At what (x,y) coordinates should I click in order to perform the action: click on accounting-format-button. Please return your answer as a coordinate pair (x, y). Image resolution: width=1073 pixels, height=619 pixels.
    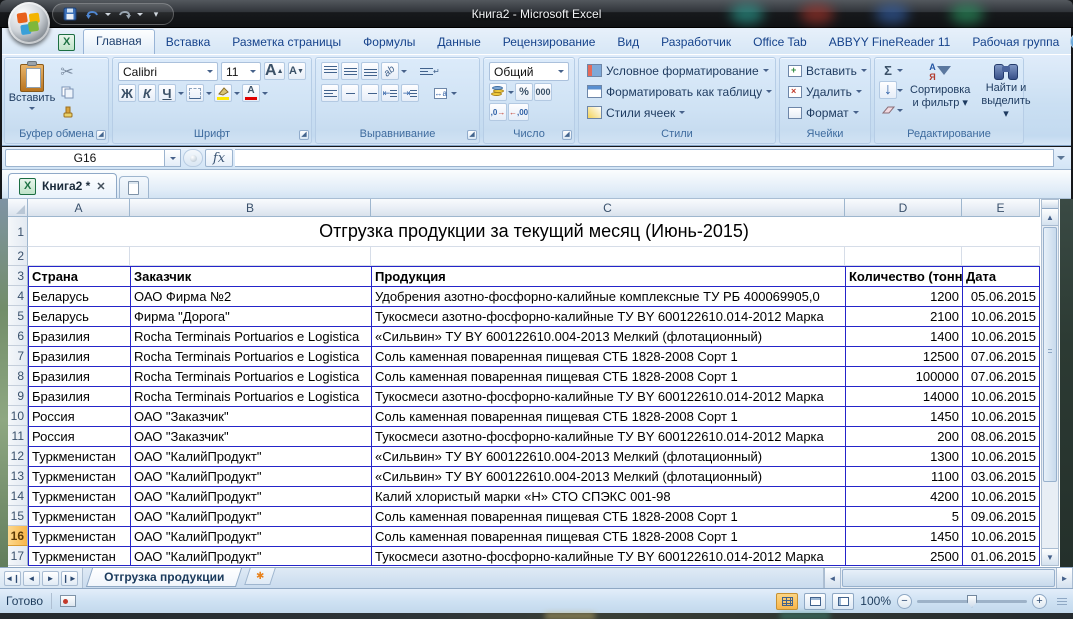
    Looking at the image, I should click on (498, 92).